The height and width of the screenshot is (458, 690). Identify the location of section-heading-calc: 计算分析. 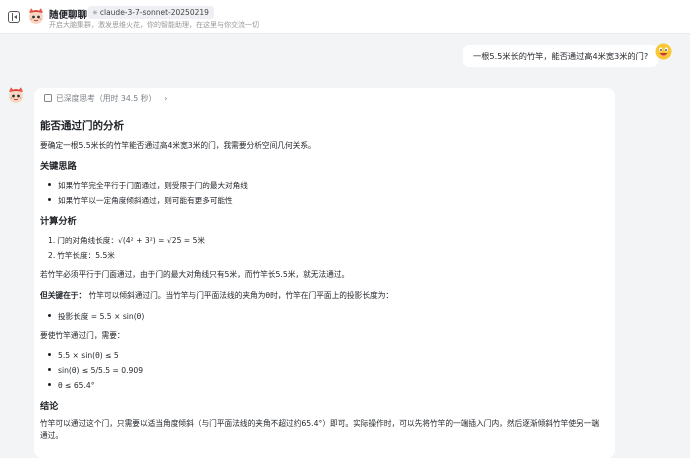
(58, 221).